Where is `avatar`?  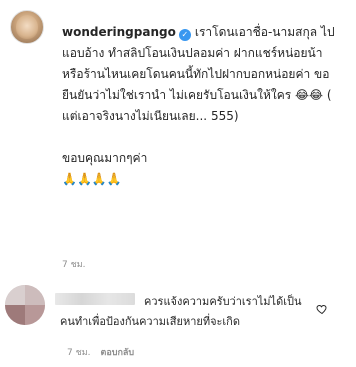
avatar is located at coordinates (27, 27).